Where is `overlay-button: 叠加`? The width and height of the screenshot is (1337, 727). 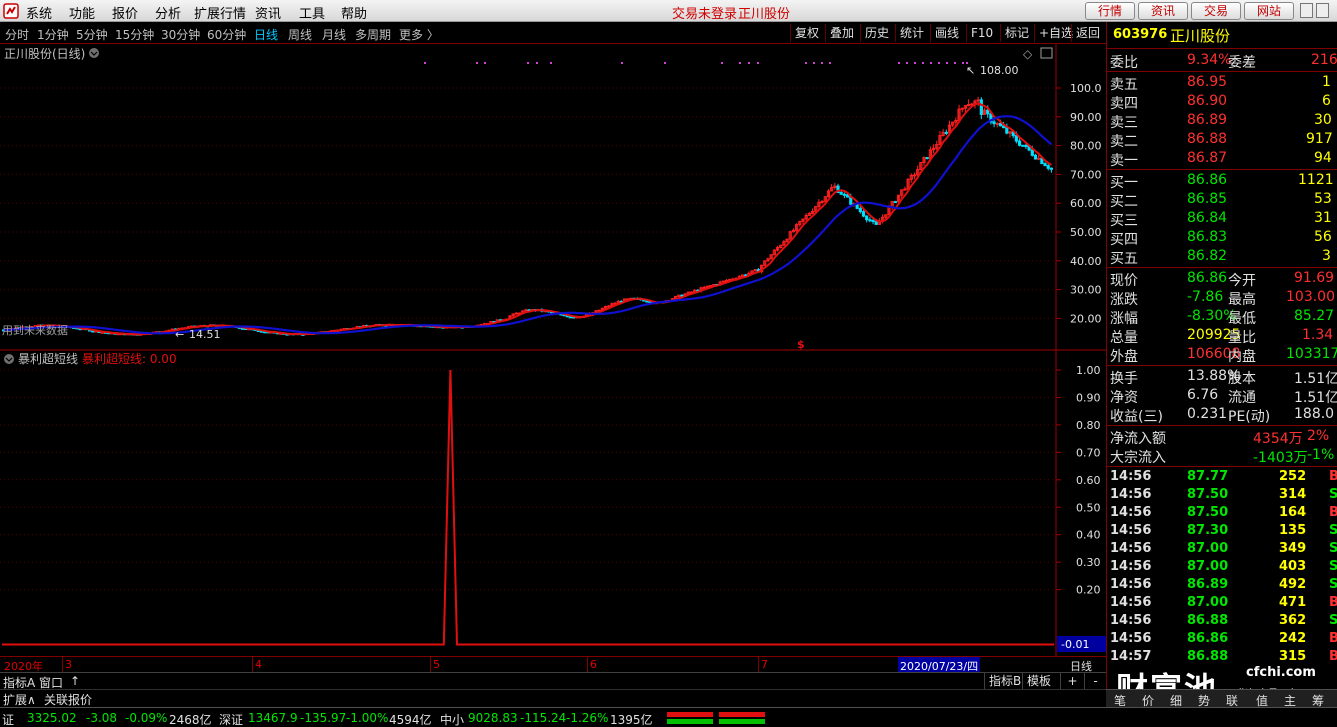 overlay-button: 叠加 is located at coordinates (841, 33).